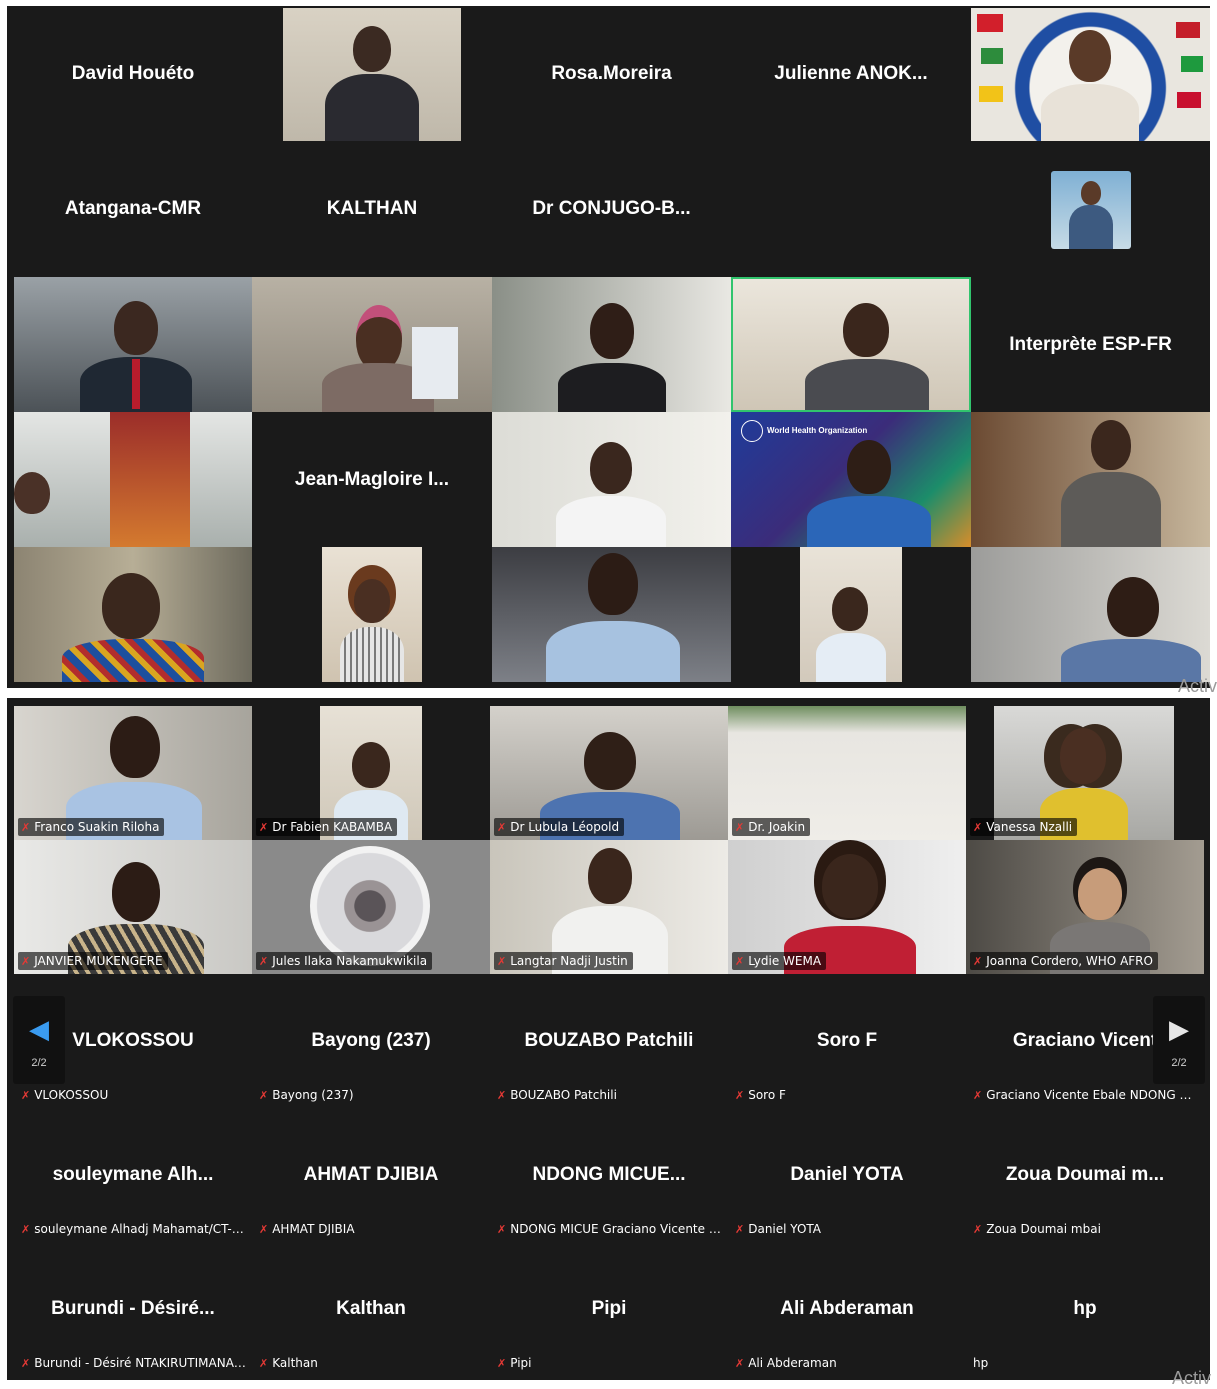  Describe the element at coordinates (847, 1309) in the screenshot. I see `participant-tile-name-only: Ali Abderaman ✗ Ali Abderaman` at that location.